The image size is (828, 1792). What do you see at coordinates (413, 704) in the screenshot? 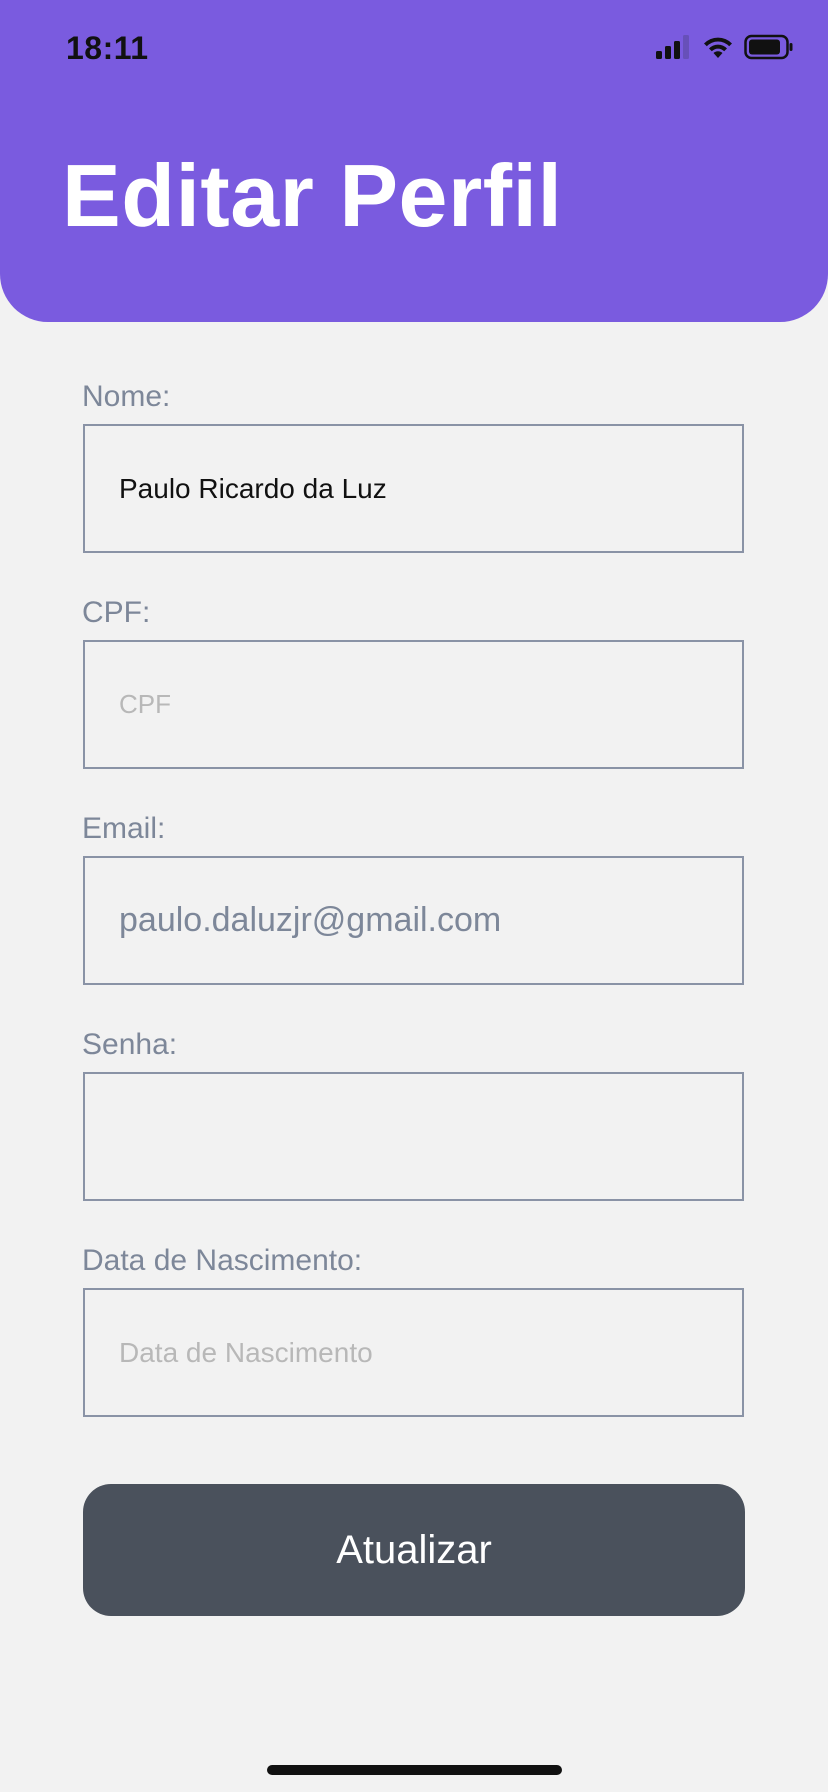
I see `cpf-field` at bounding box center [413, 704].